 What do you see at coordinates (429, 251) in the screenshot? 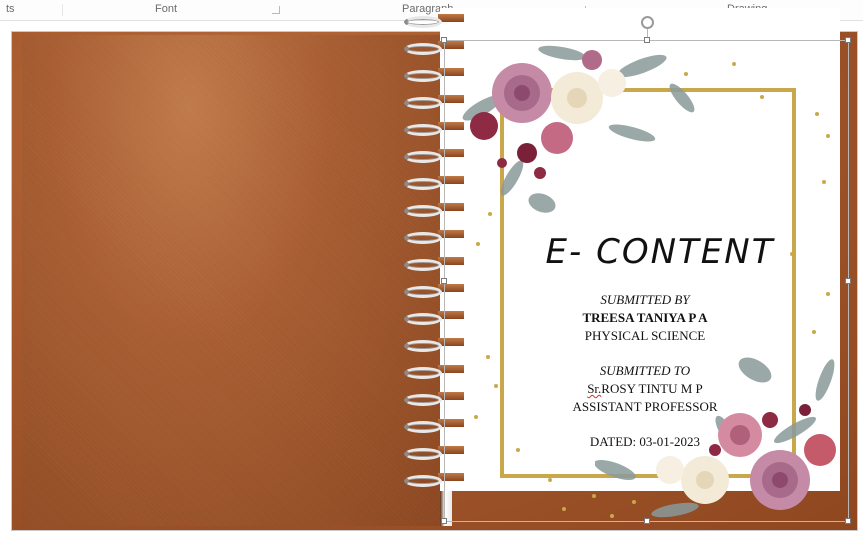
I see `spiral-binding` at bounding box center [429, 251].